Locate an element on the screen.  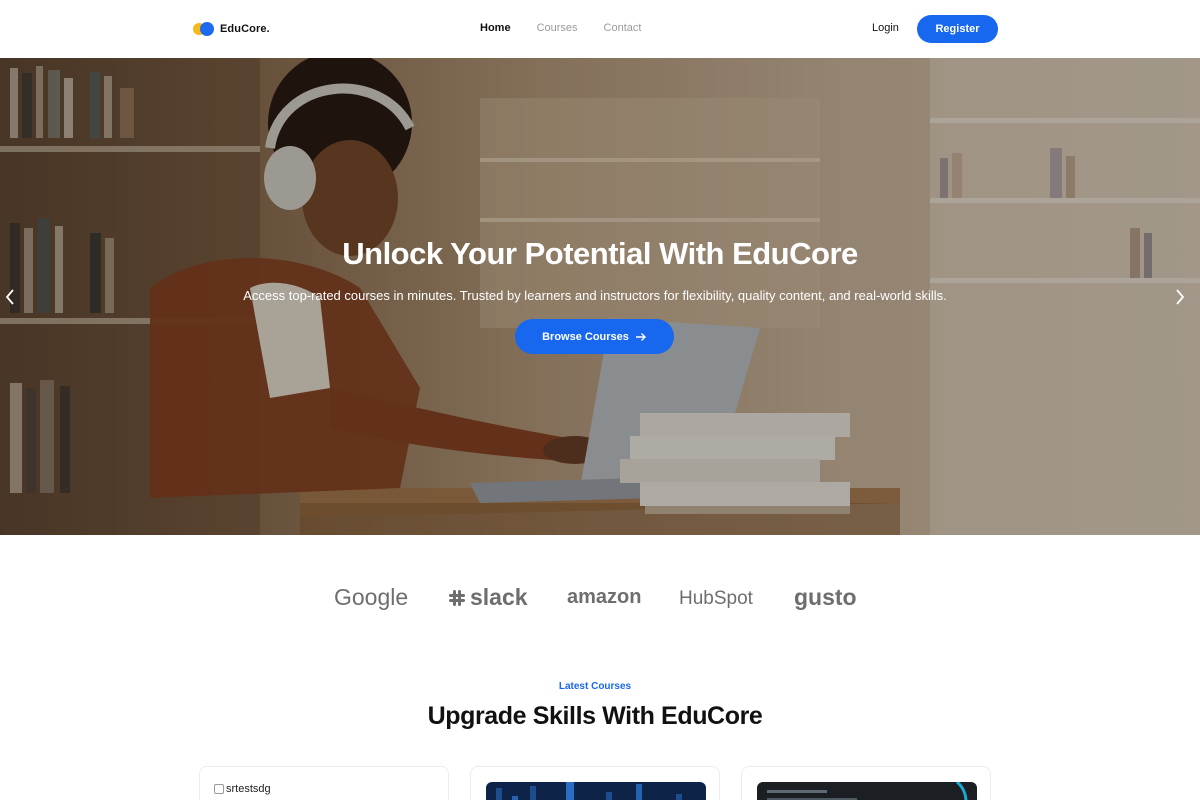
slack-hash-icon is located at coordinates (457, 597).